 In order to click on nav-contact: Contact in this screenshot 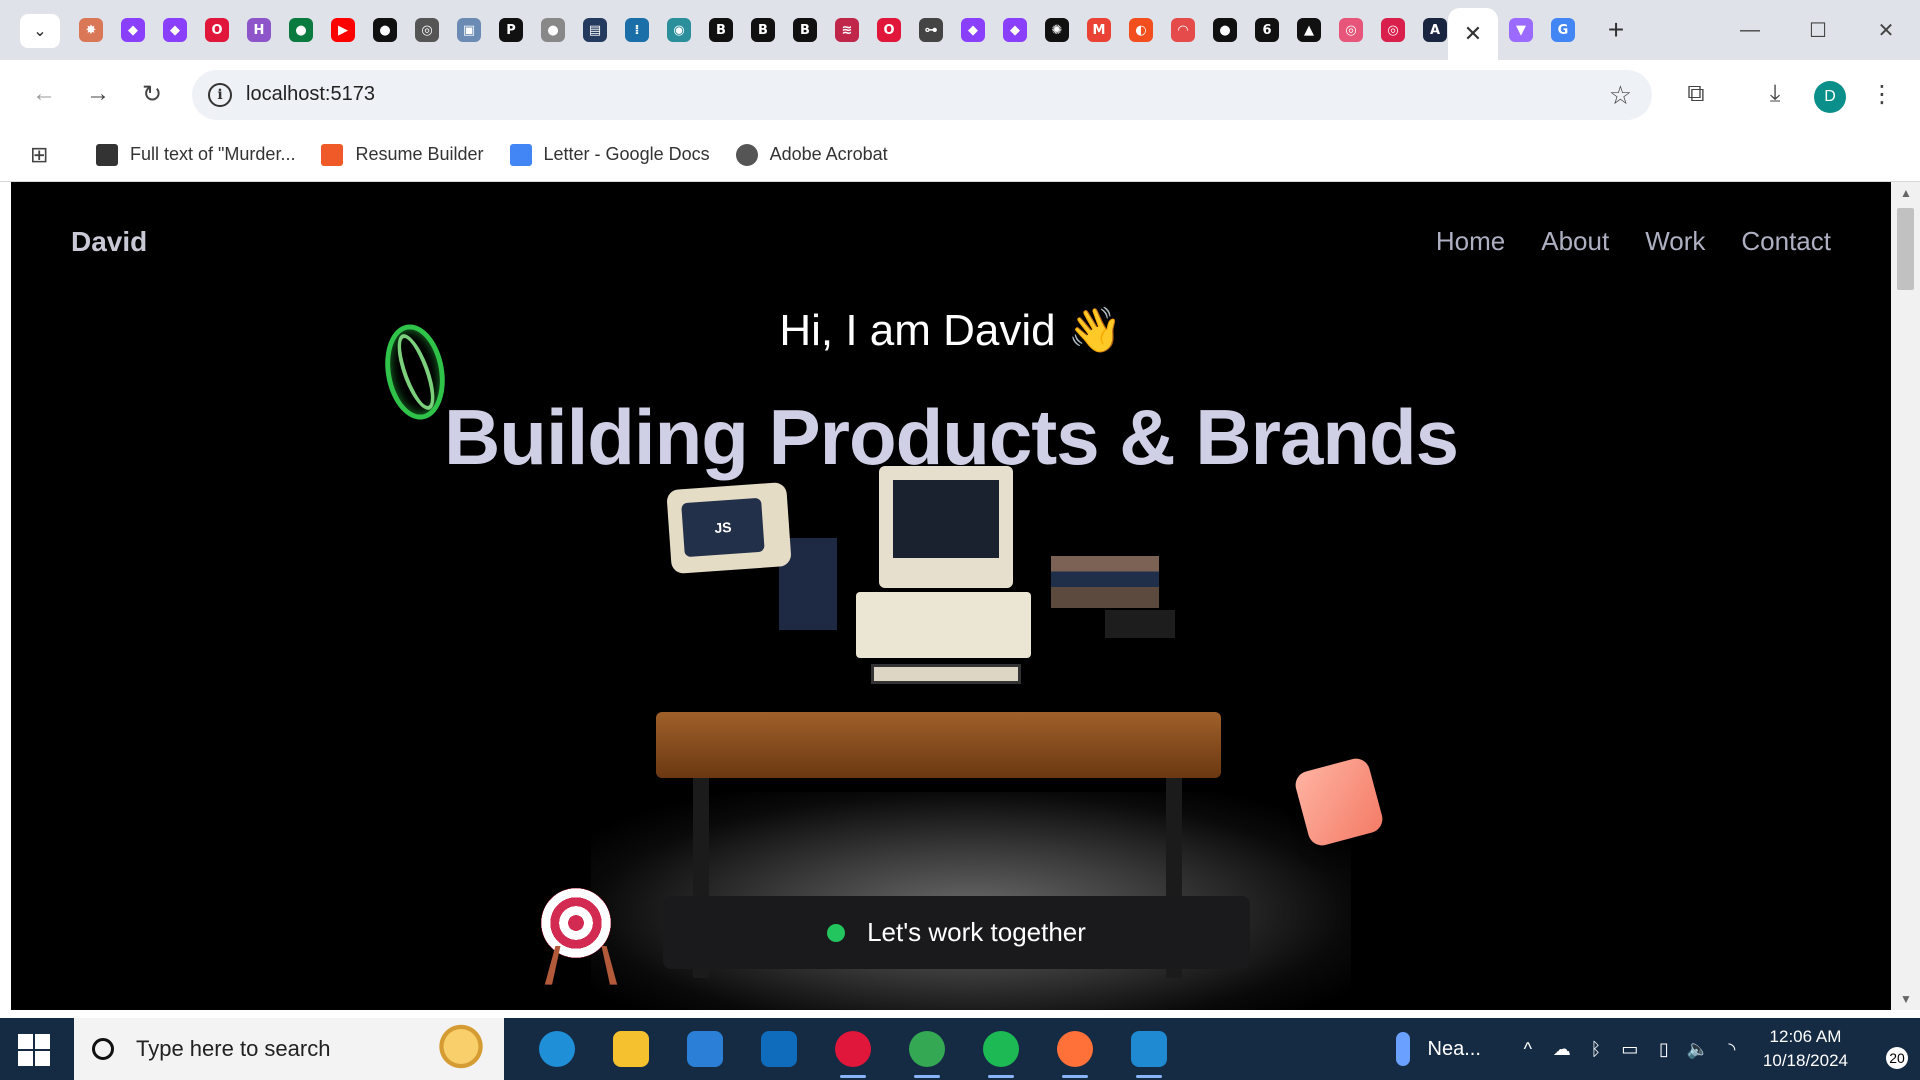, I will do `click(1786, 241)`.